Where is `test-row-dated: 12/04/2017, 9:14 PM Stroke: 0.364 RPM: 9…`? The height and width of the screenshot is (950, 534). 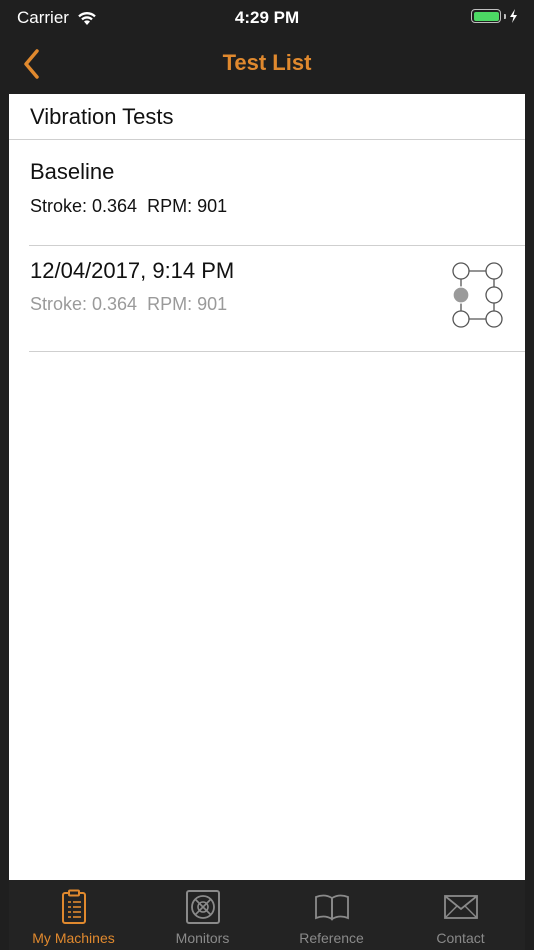
test-row-dated: 12/04/2017, 9:14 PM Stroke: 0.364 RPM: 9… is located at coordinates (277, 299).